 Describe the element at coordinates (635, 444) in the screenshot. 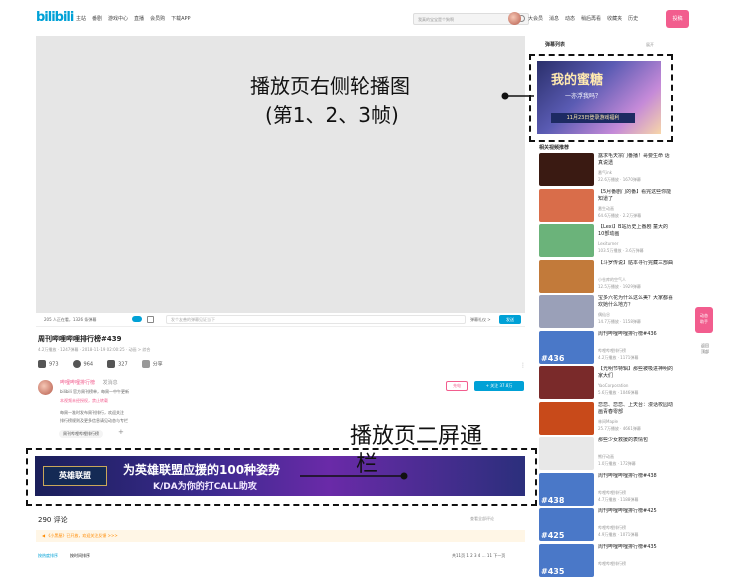

I see `recommend-title-text: 那些少女救援的表情包` at that location.